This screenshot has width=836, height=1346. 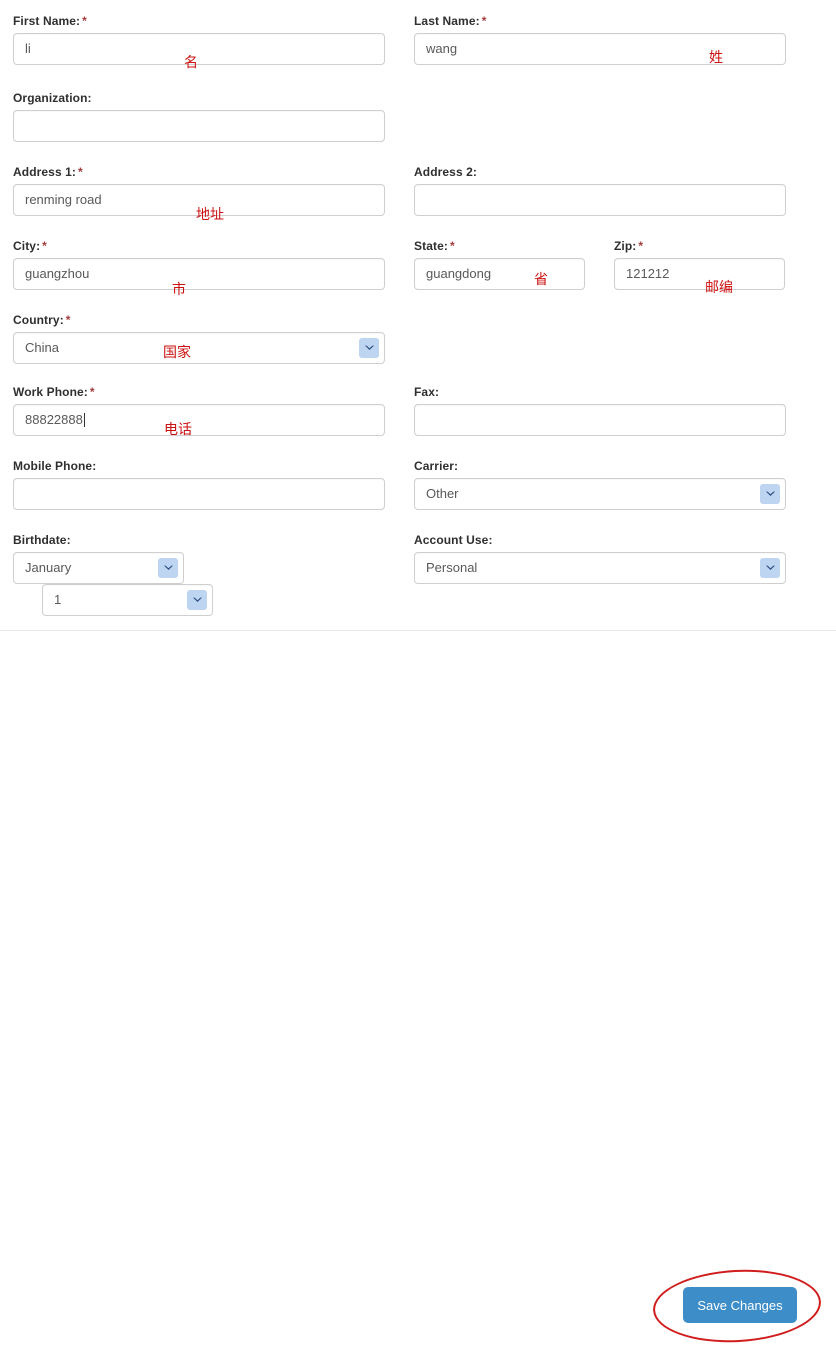 I want to click on field-mobile-phone: Mobile Phone:, so click(x=199, y=484).